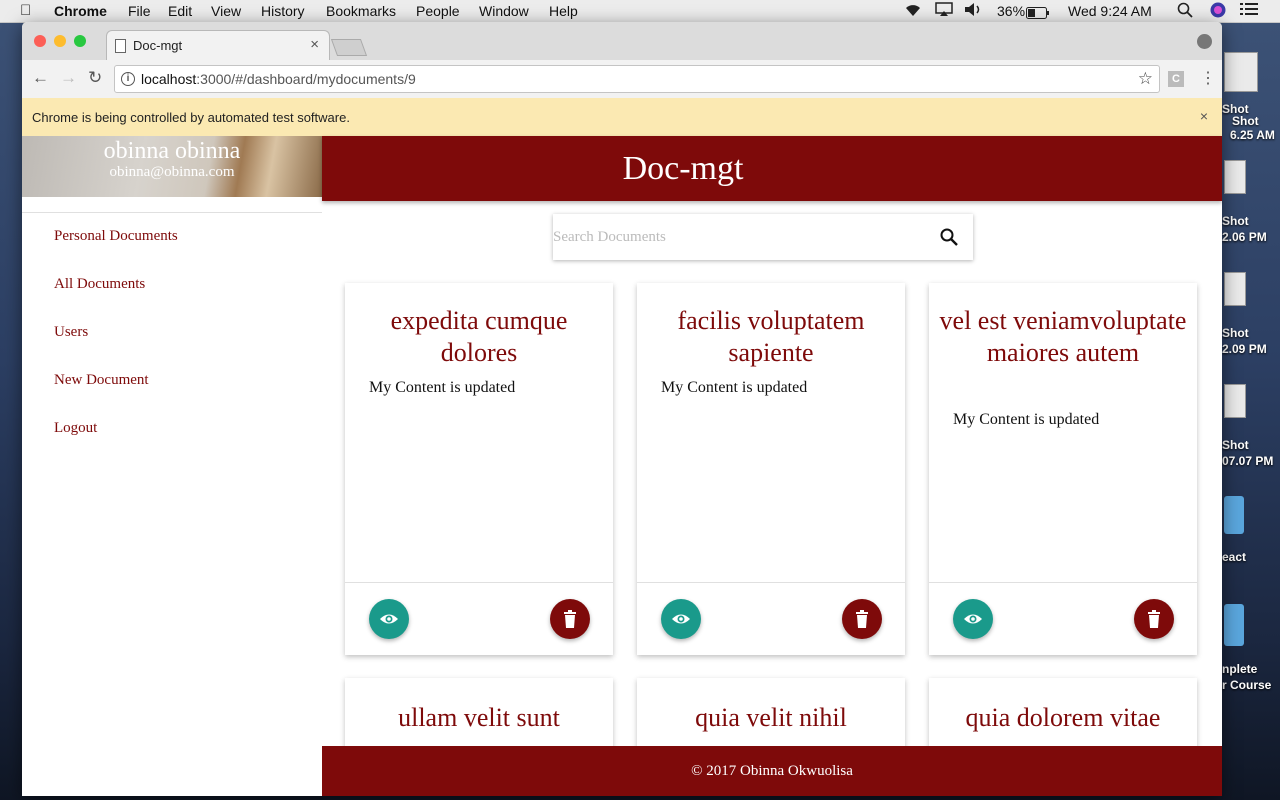 The image size is (1280, 800). I want to click on menu-people: People, so click(438, 11).